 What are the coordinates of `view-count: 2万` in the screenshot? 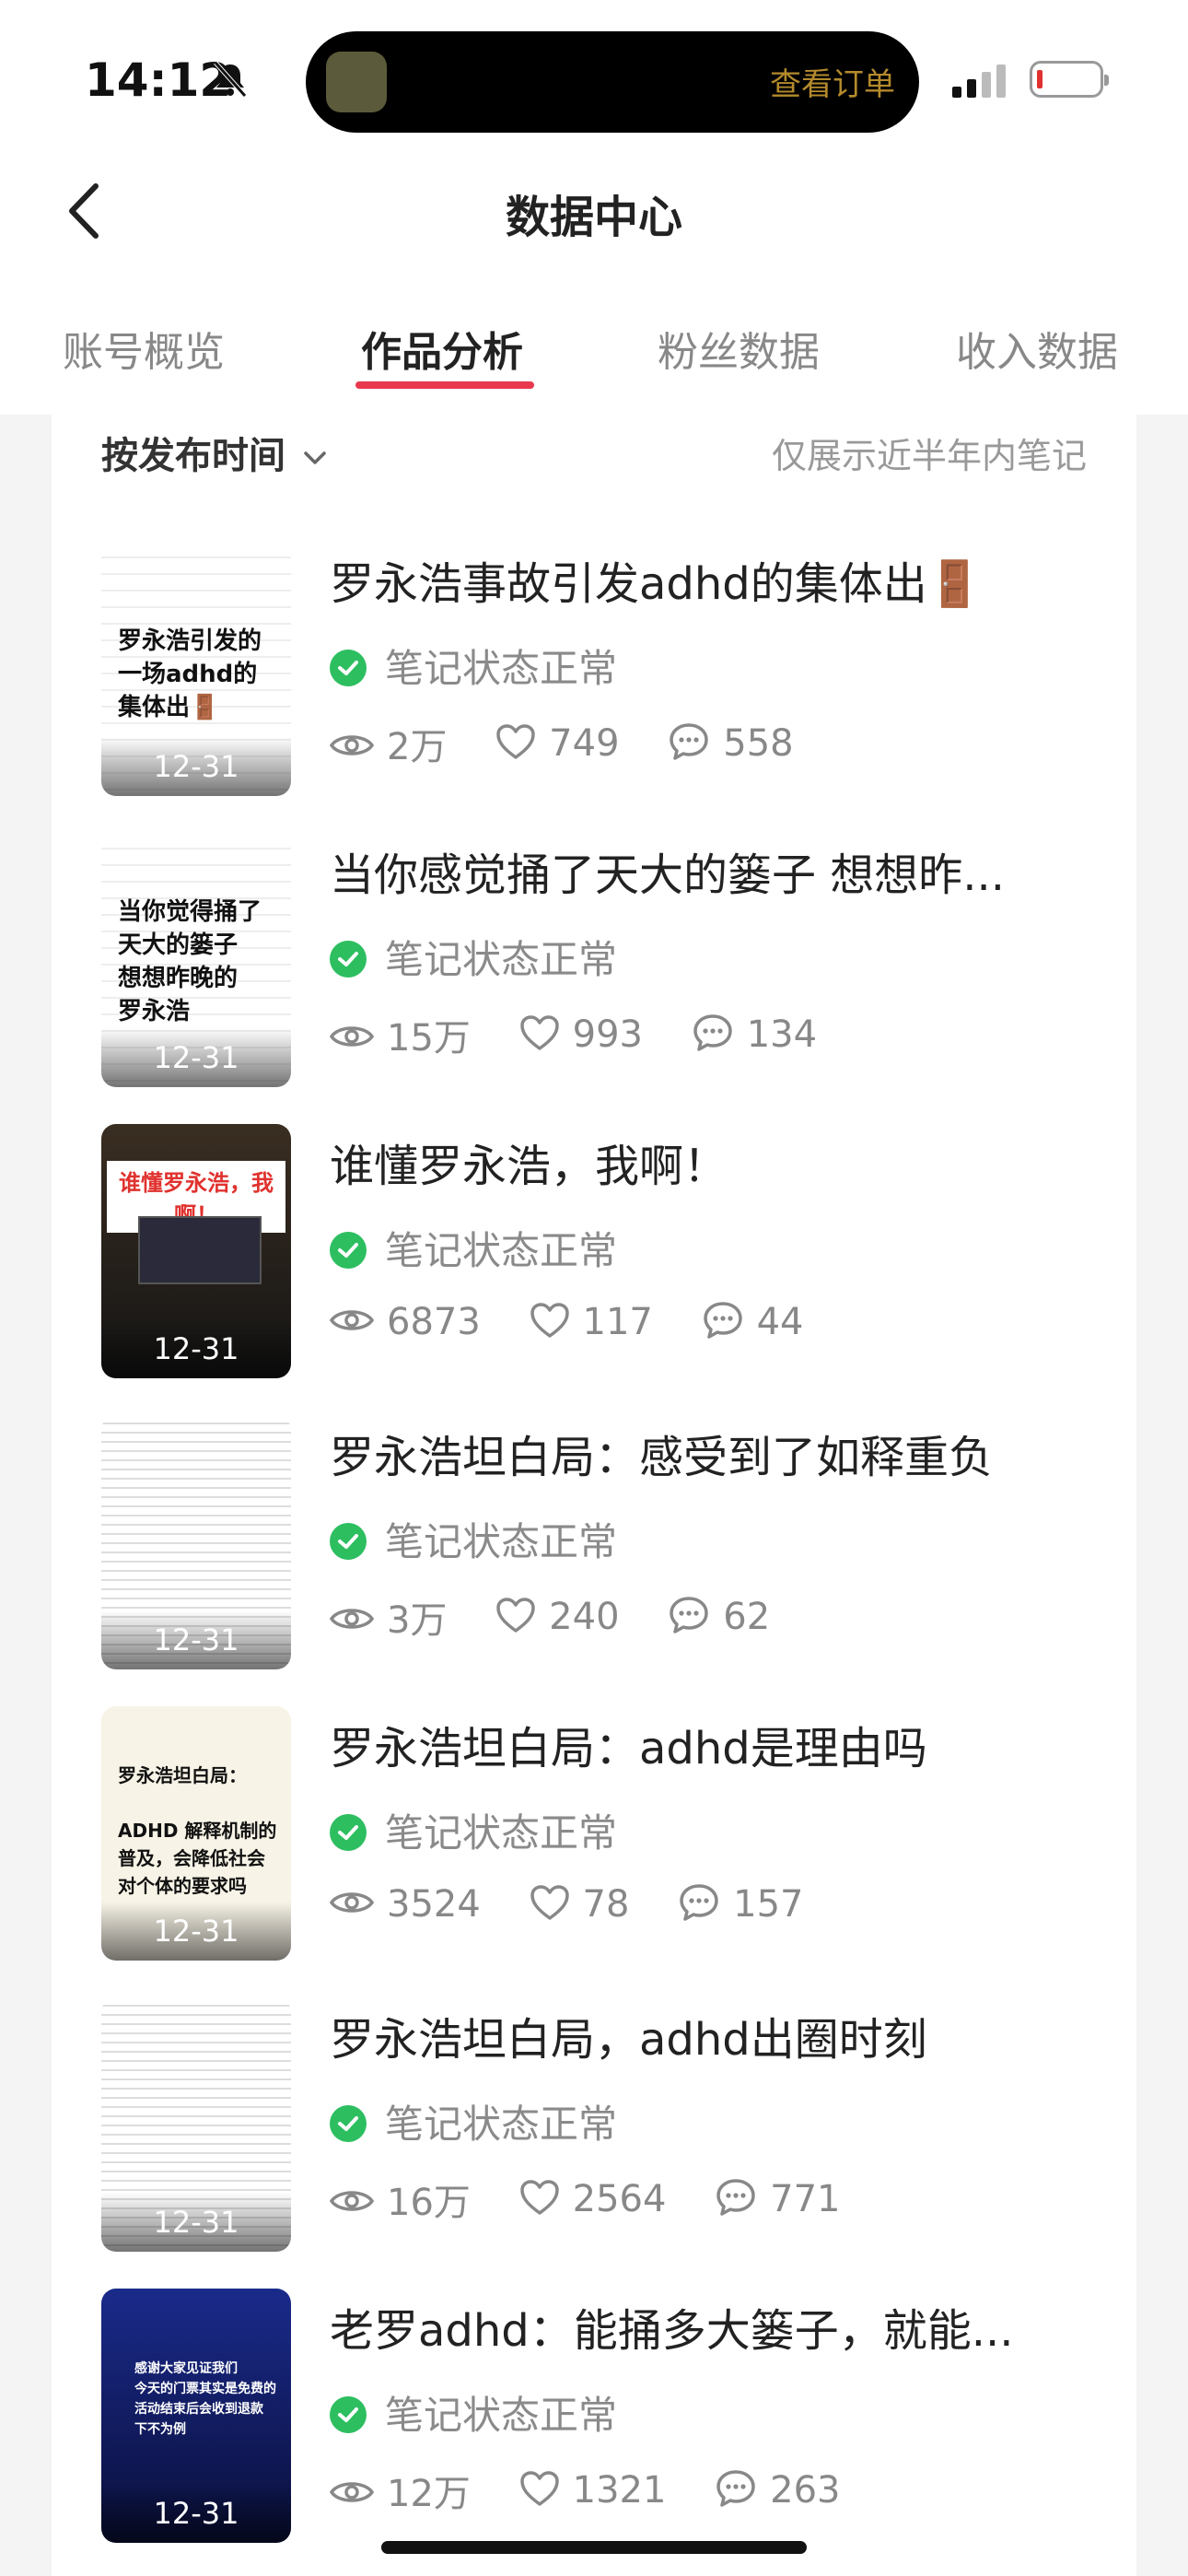 It's located at (417, 747).